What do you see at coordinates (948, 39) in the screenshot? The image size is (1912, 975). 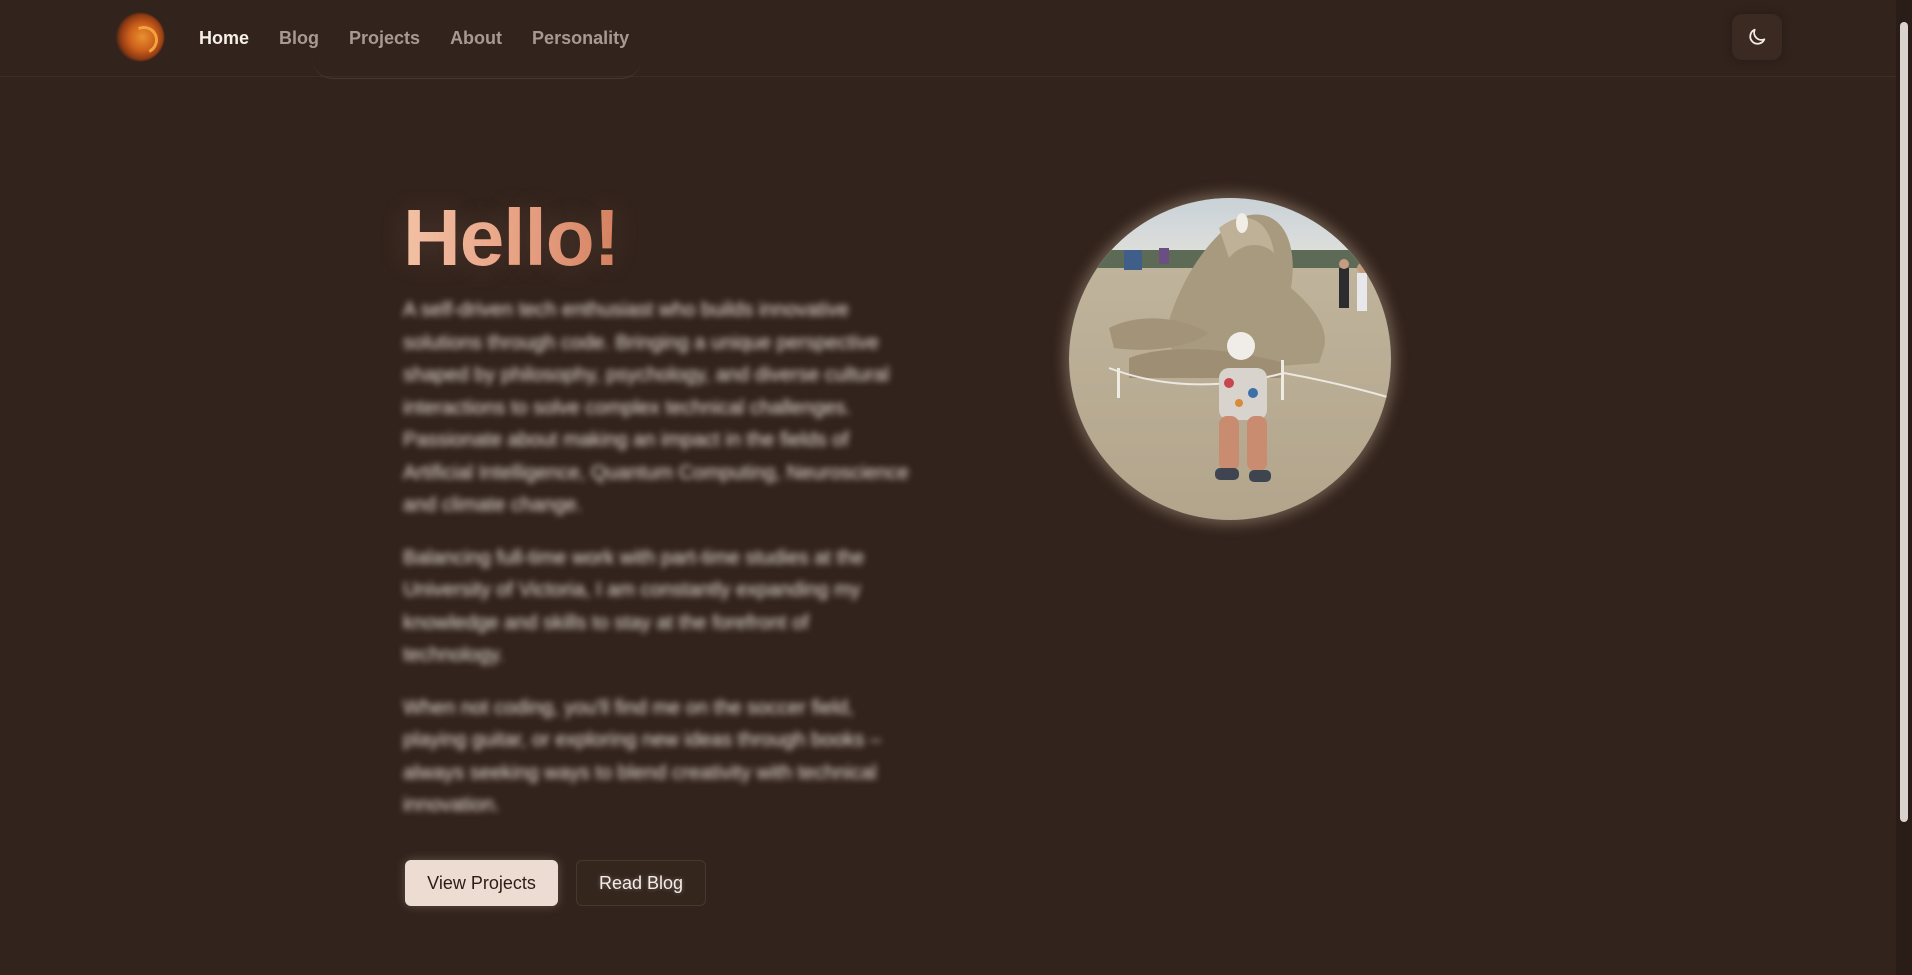 I see `site-header: Home Blog Projects About Personality` at bounding box center [948, 39].